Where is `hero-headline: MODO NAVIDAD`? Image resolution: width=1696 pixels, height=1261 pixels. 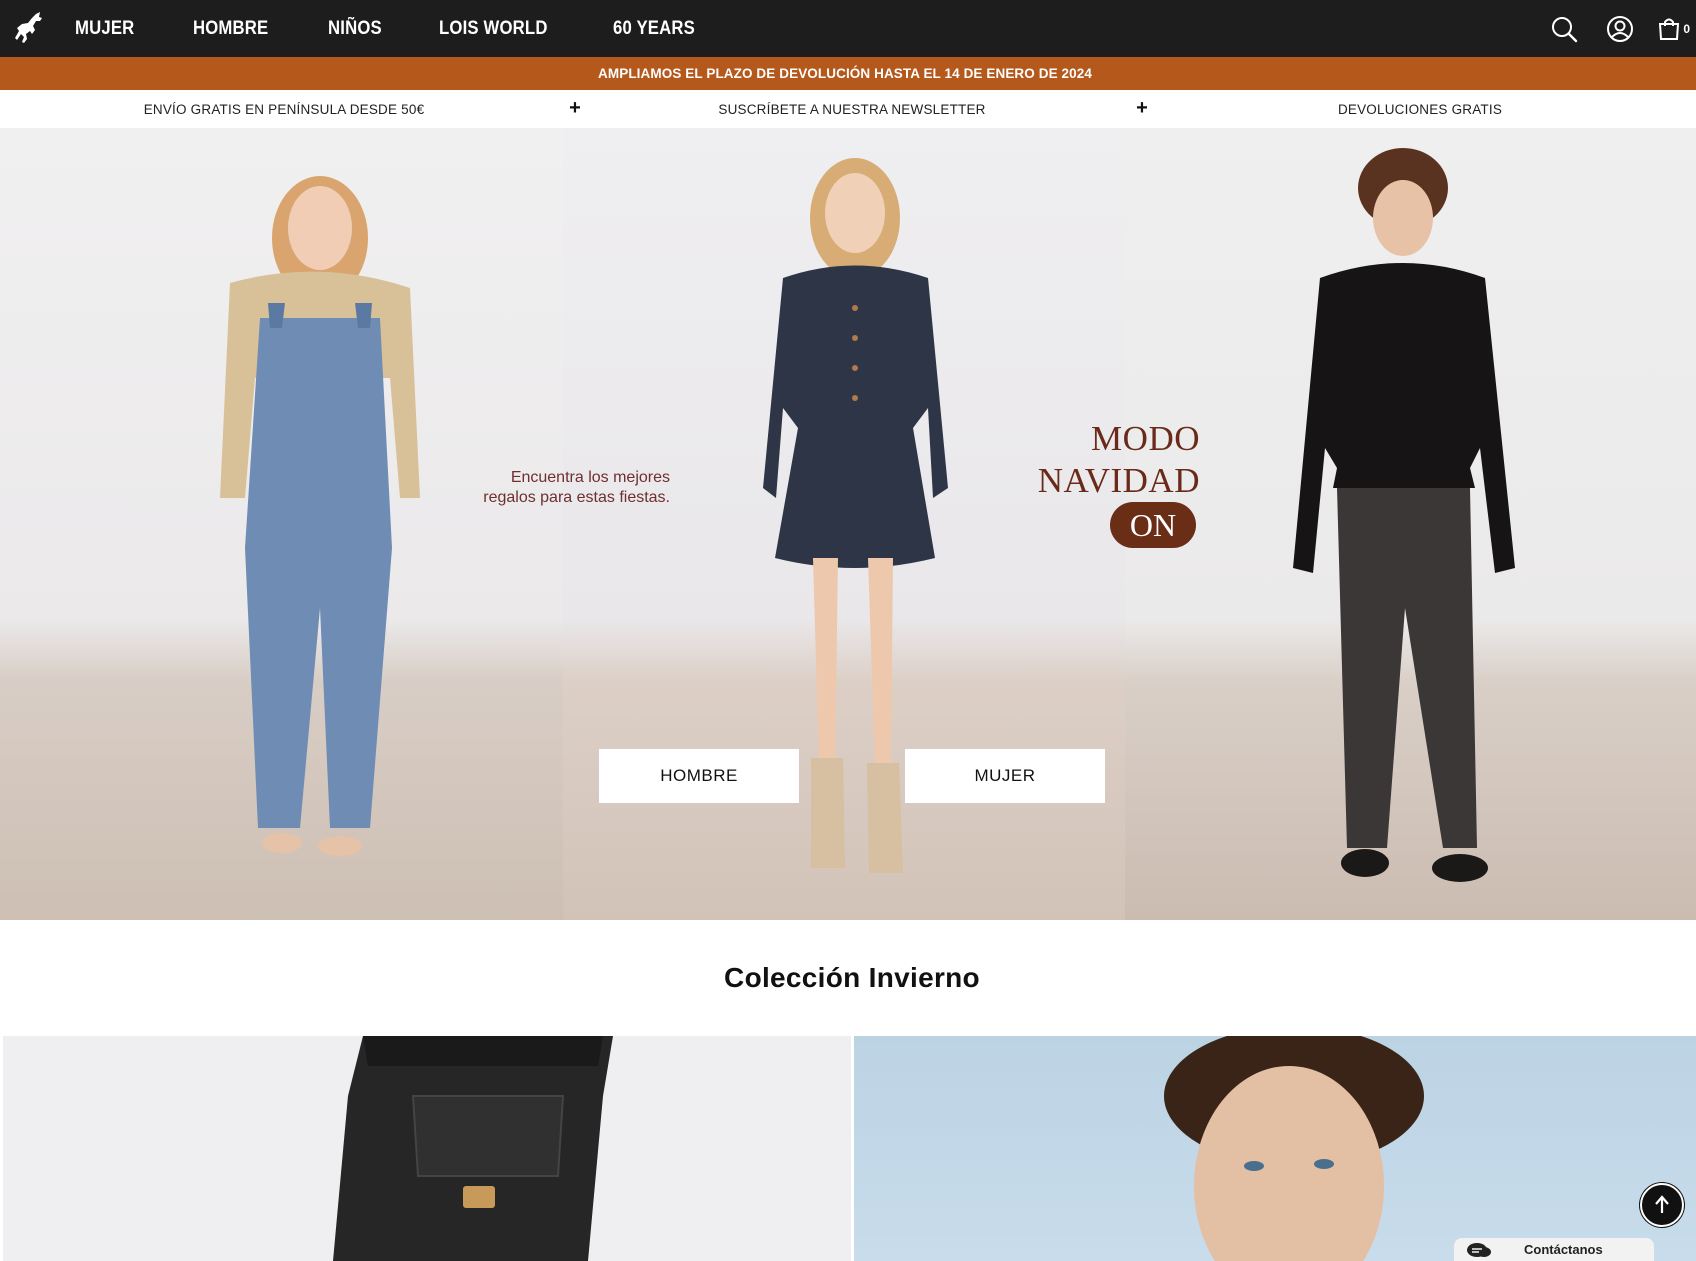 hero-headline: MODO NAVIDAD is located at coordinates (1100, 460).